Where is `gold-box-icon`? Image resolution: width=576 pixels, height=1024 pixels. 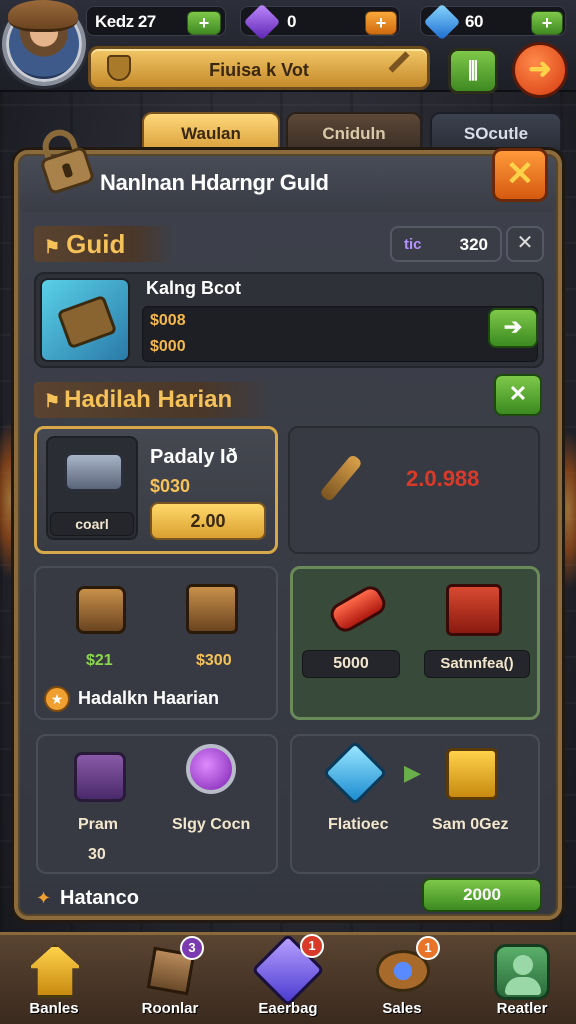
gold-box-icon is located at coordinates (472, 774).